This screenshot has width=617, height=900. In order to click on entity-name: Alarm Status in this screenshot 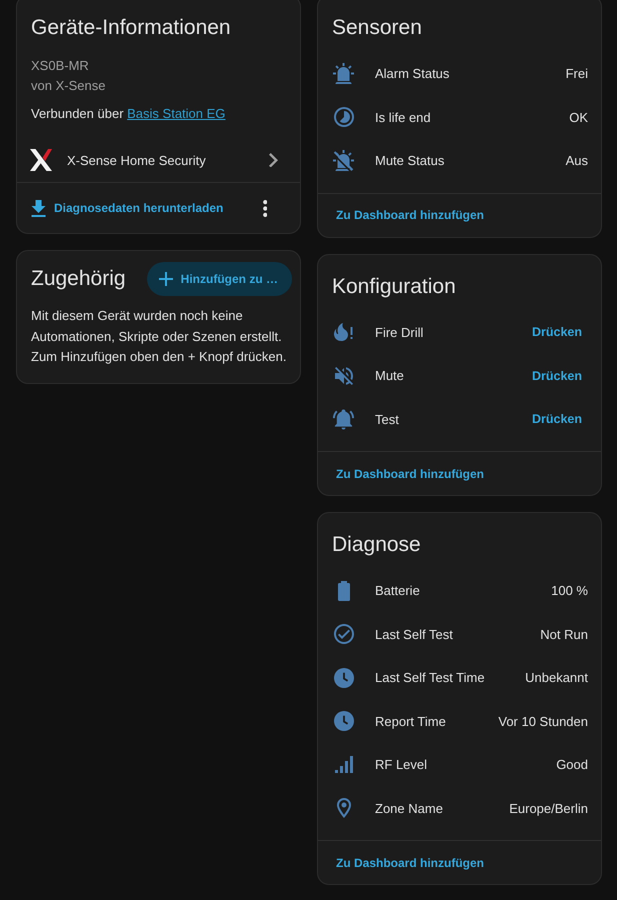, I will do `click(412, 74)`.